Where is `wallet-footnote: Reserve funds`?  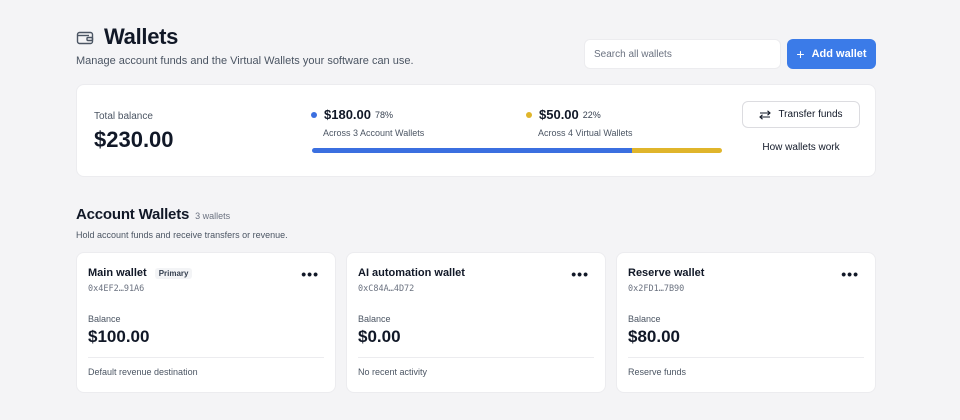
wallet-footnote: Reserve funds is located at coordinates (657, 372).